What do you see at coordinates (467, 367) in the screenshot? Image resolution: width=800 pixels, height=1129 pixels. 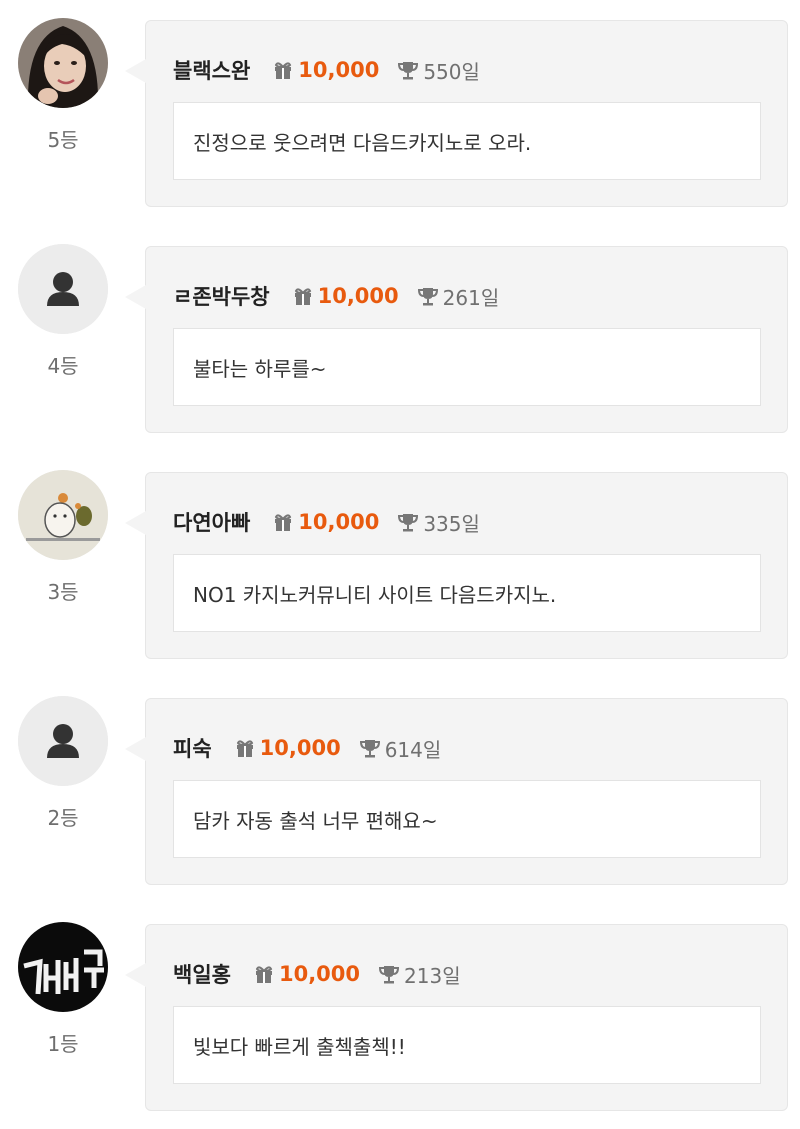 I see `comment-text: 불타는 하루를~` at bounding box center [467, 367].